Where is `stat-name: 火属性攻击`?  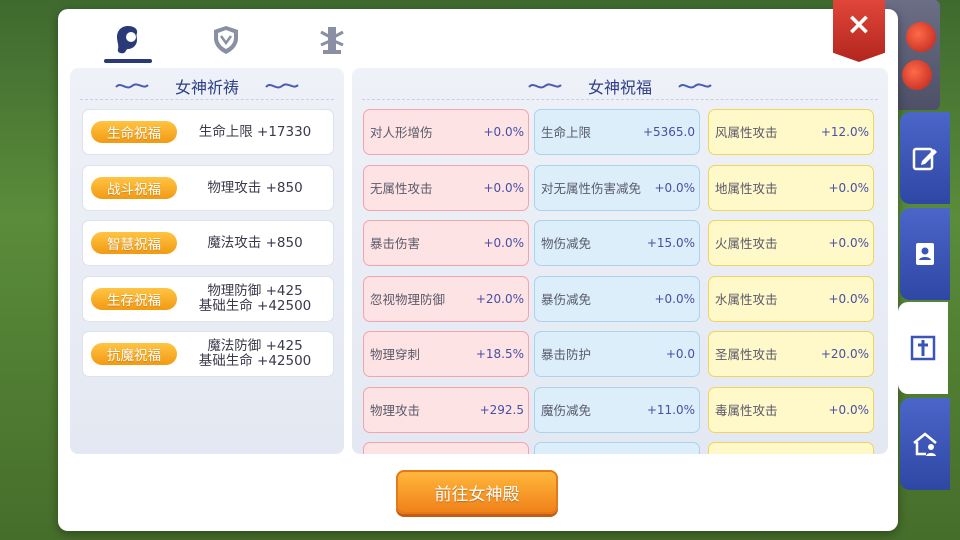 stat-name: 火属性攻击 is located at coordinates (746, 243).